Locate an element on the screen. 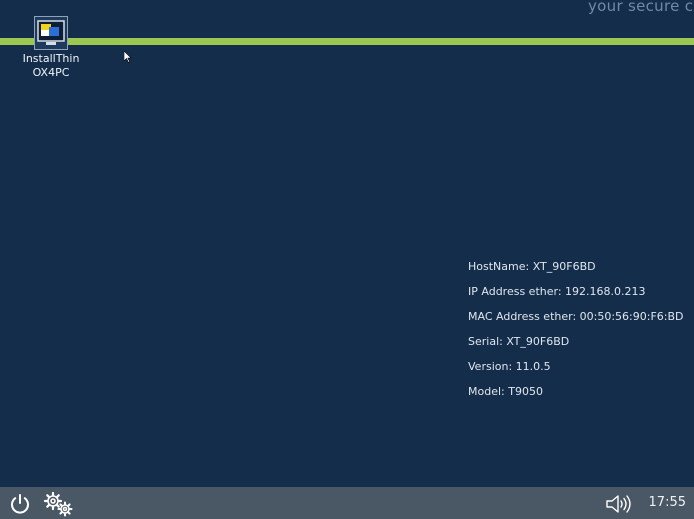 Image resolution: width=694 pixels, height=519 pixels. power-icon is located at coordinates (20, 504).